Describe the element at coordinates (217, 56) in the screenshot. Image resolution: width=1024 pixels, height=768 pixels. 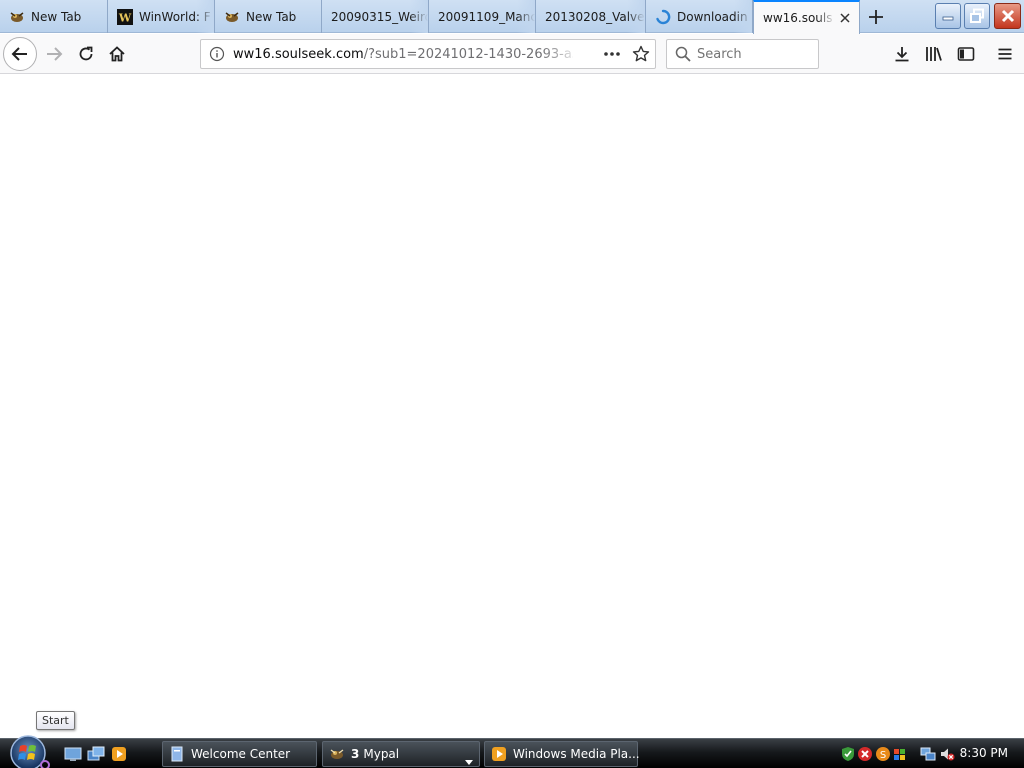
I see `info-icon` at that location.